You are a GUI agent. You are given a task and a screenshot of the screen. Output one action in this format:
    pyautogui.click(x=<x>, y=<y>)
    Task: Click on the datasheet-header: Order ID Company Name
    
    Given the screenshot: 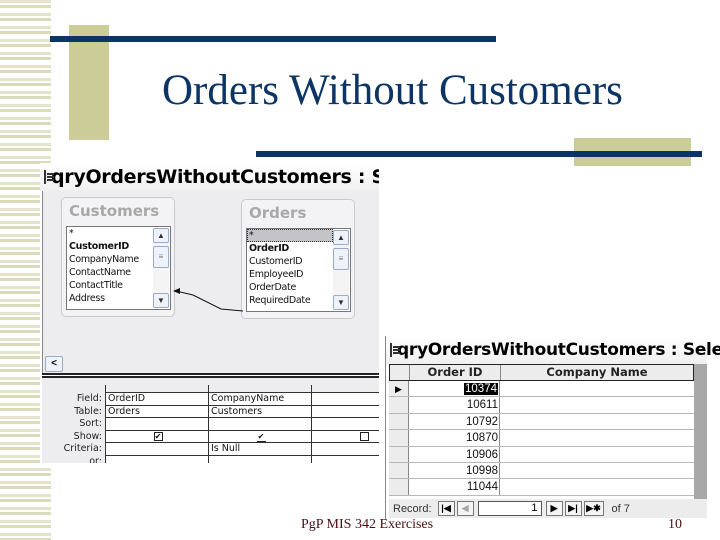 What is the action you would take?
    pyautogui.click(x=541, y=372)
    